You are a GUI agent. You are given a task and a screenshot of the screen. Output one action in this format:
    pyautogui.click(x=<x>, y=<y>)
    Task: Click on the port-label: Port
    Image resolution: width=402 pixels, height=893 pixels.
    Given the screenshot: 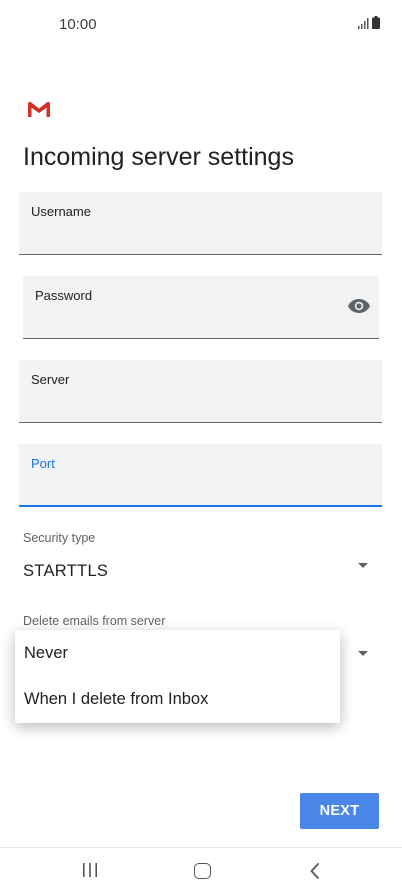 What is the action you would take?
    pyautogui.click(x=43, y=463)
    